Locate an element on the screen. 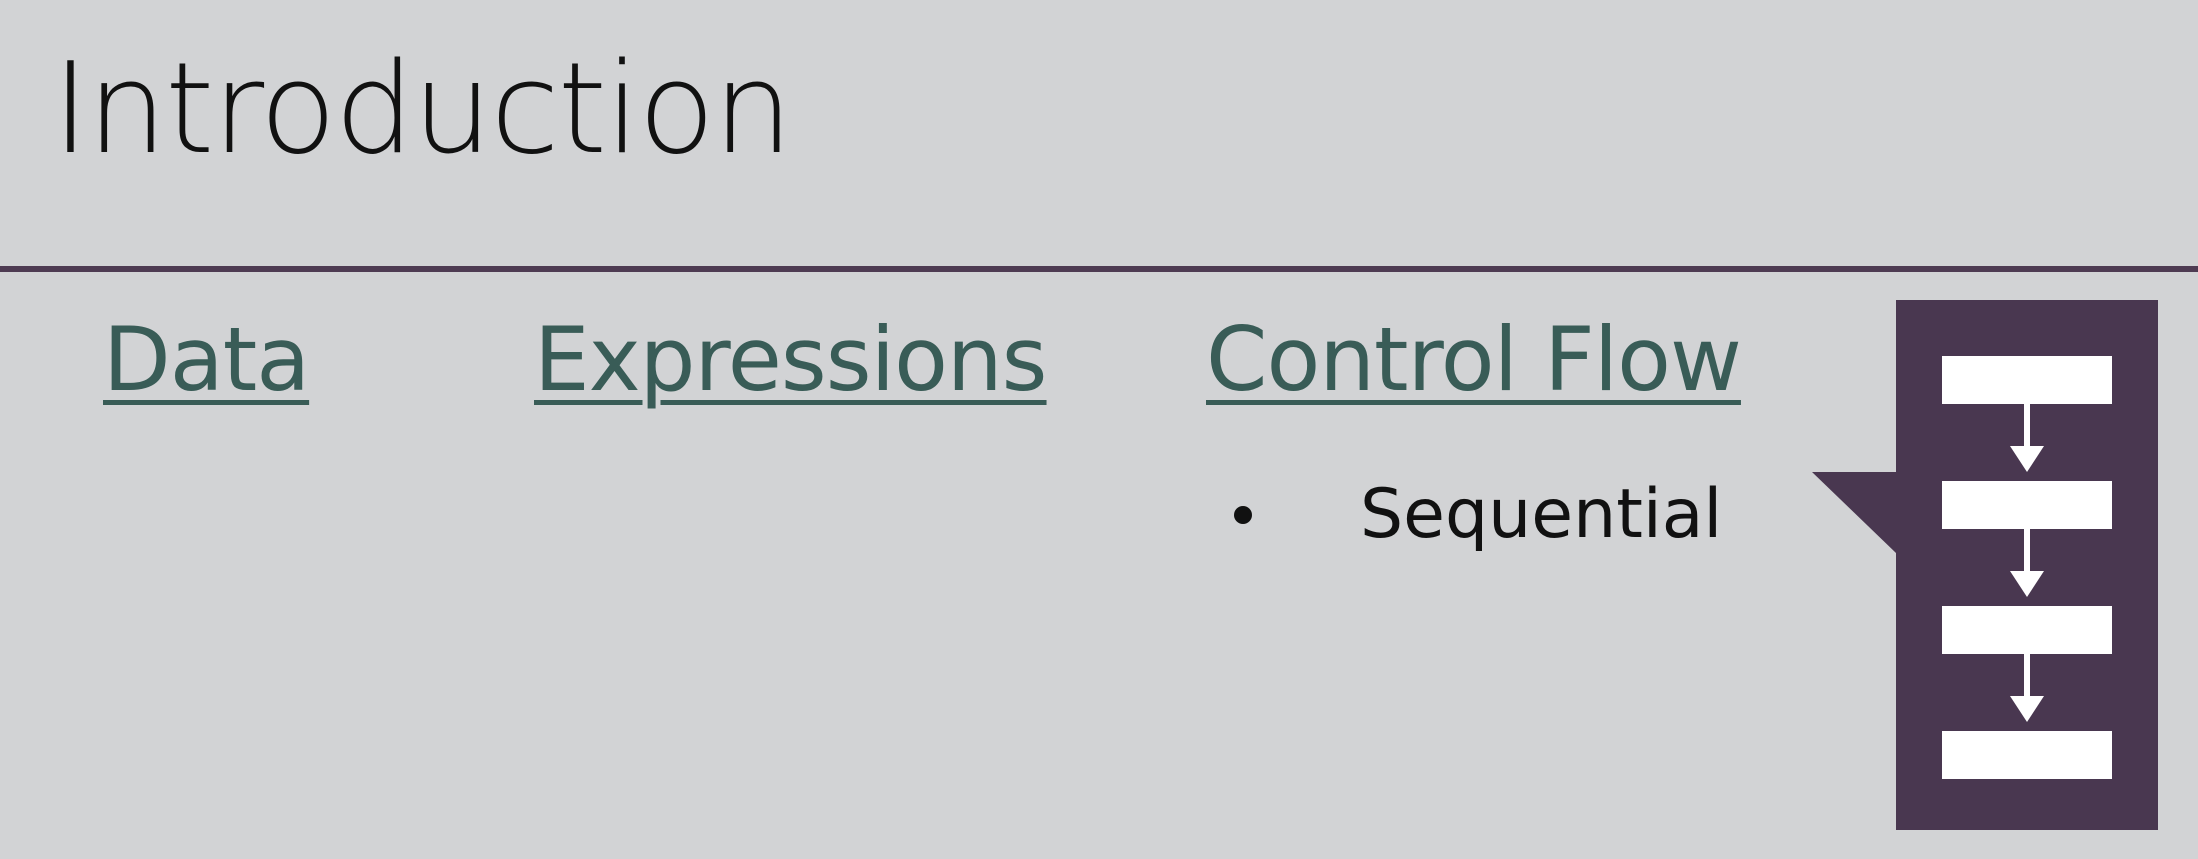 This screenshot has width=2198, height=859. title-divider is located at coordinates (1099, 269).